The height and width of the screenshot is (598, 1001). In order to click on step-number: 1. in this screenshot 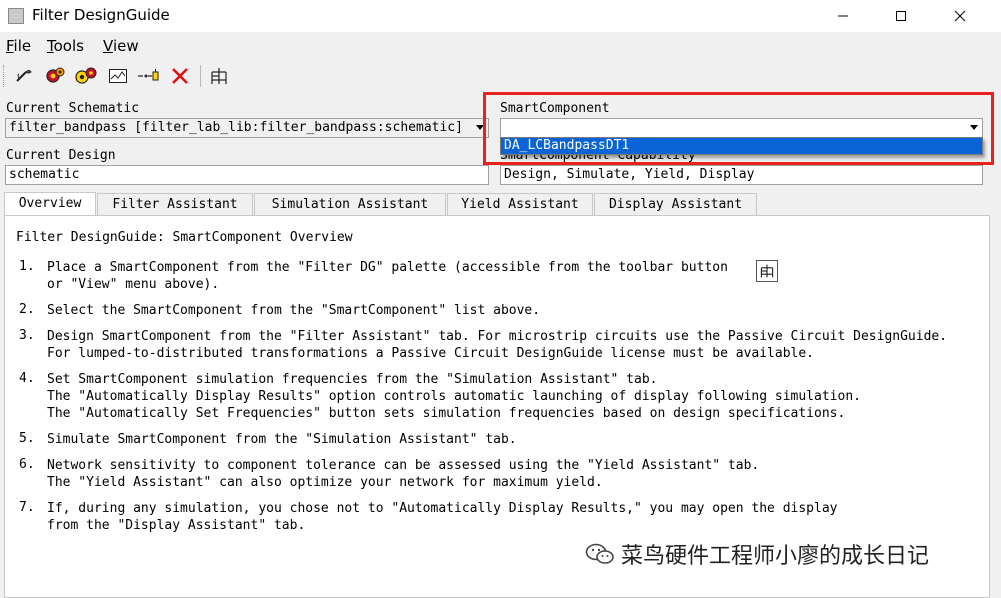, I will do `click(27, 266)`.